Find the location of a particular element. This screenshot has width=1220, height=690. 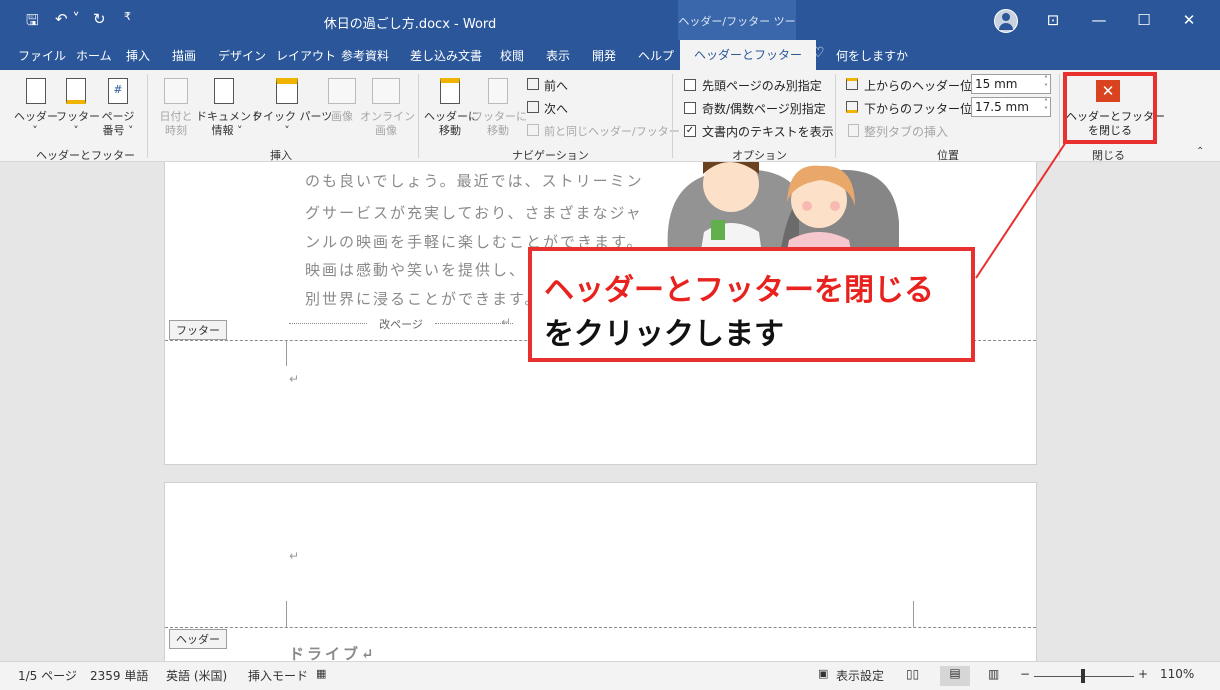

document-info-button: ドキュメント is located at coordinates (229, 117).